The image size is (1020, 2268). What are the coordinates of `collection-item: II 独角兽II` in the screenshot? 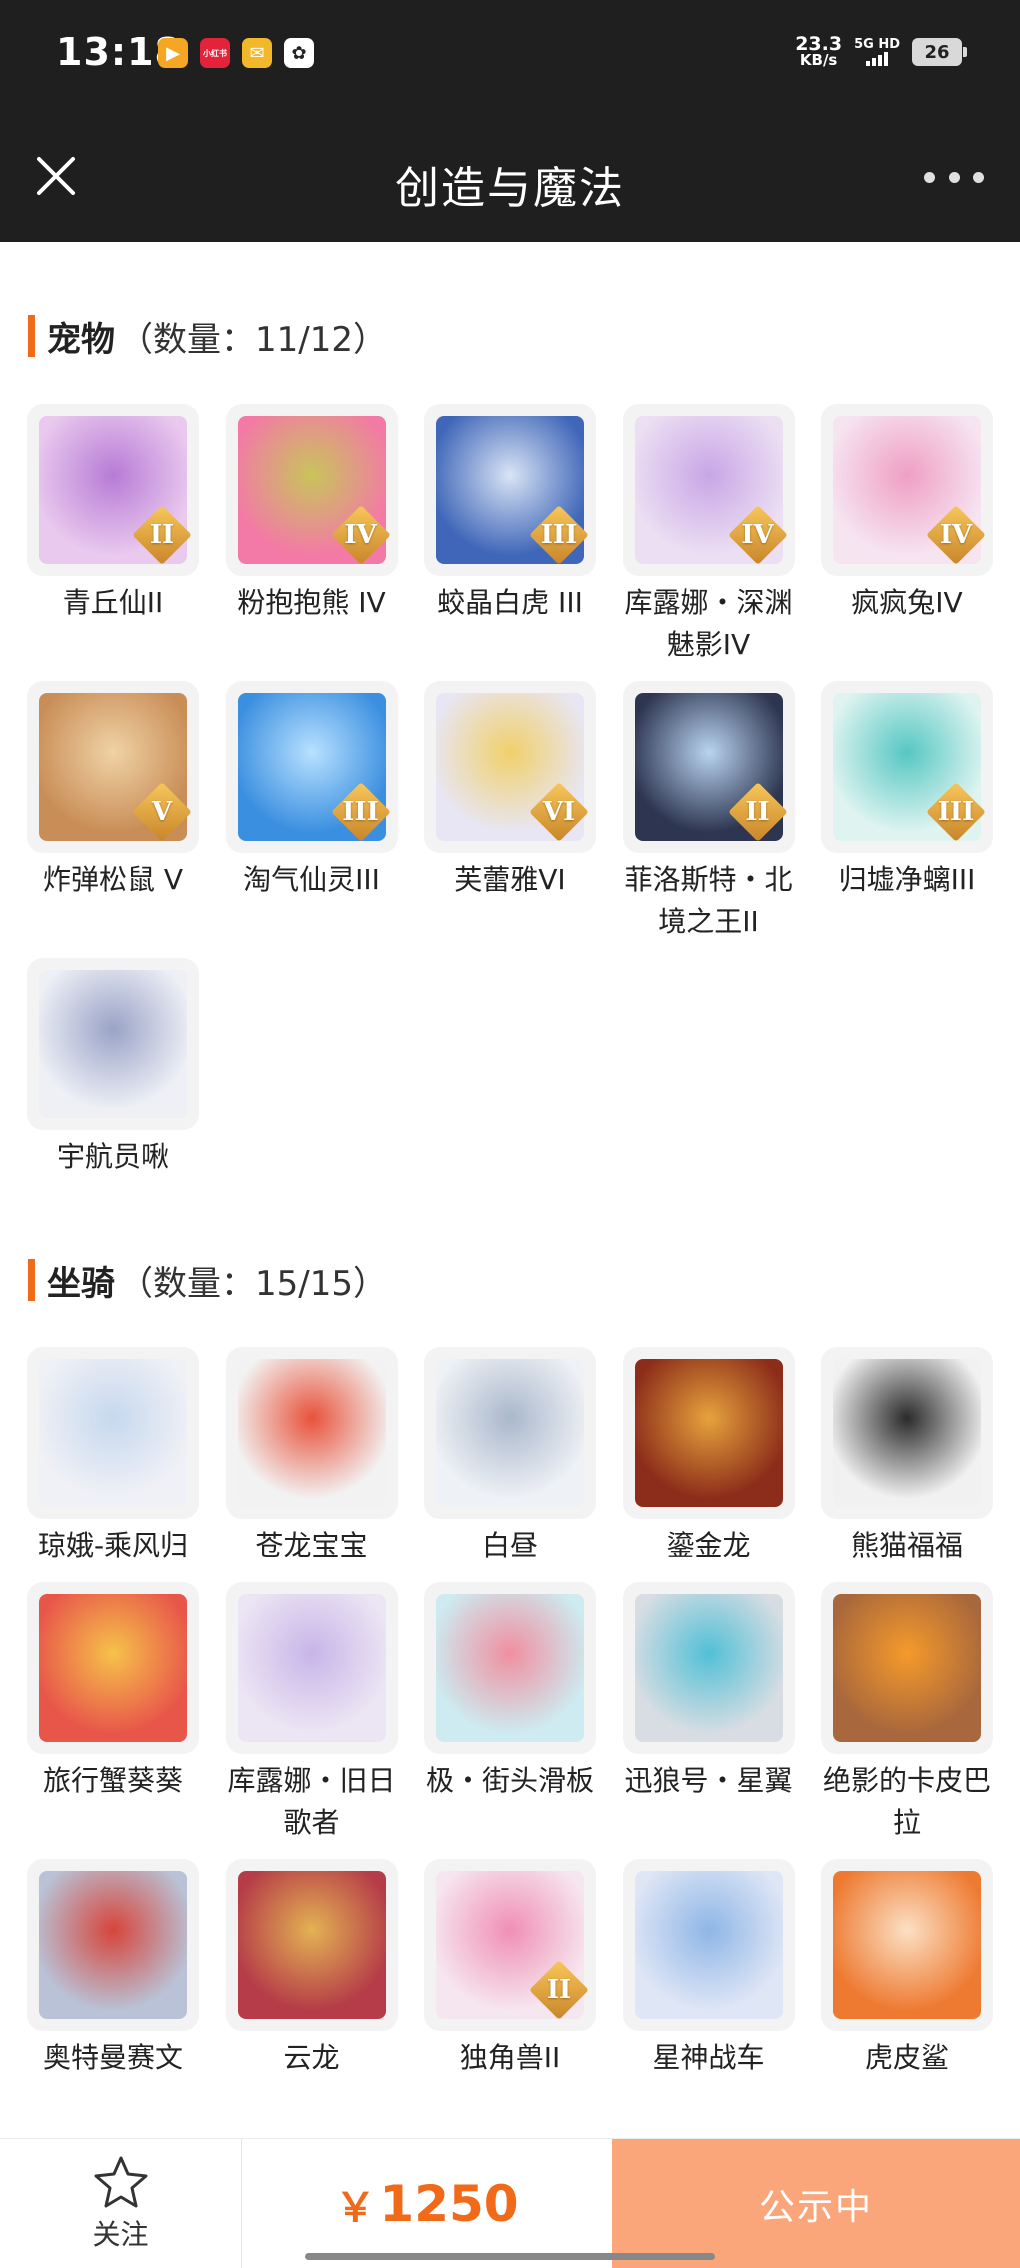 It's located at (510, 1969).